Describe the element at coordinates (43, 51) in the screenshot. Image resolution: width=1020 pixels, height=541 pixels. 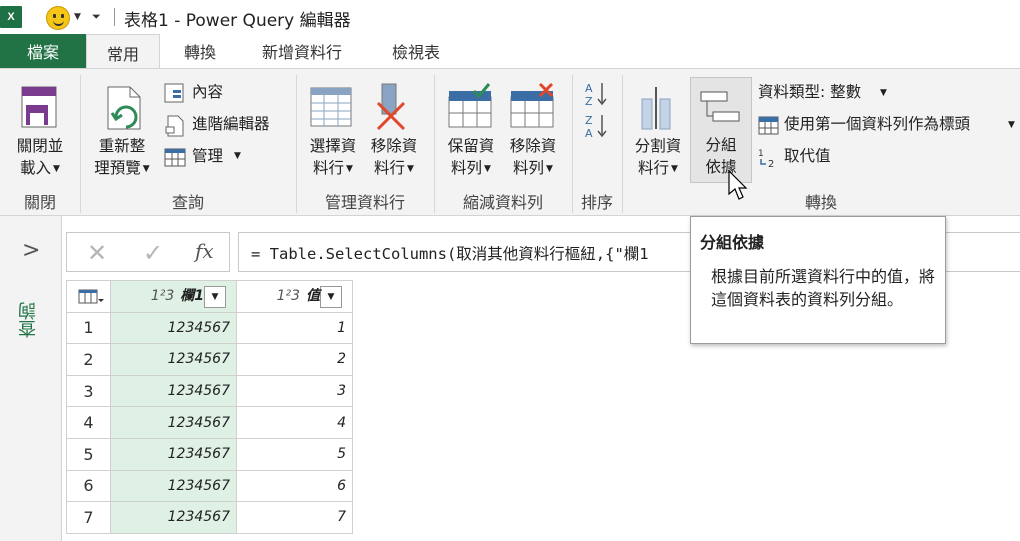
I see `tab-file: 檔案` at that location.